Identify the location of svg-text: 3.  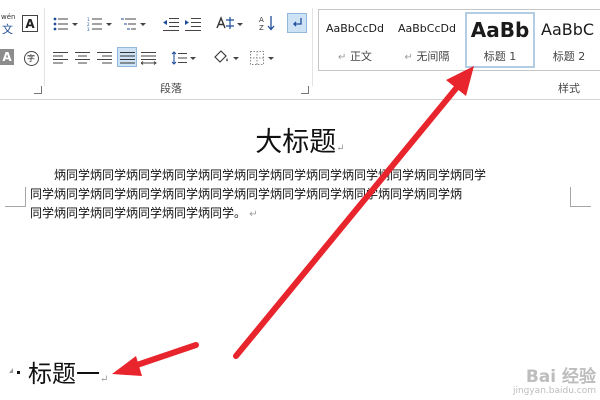
(88, 29).